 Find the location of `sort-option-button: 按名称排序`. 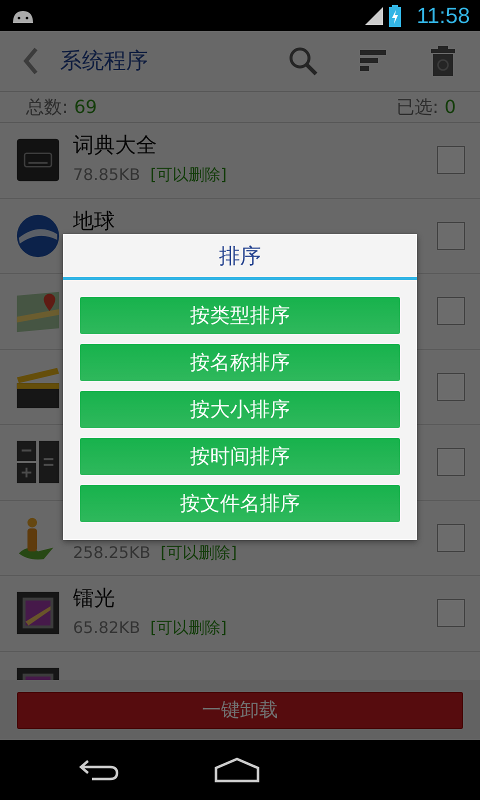

sort-option-button: 按名称排序 is located at coordinates (240, 362).